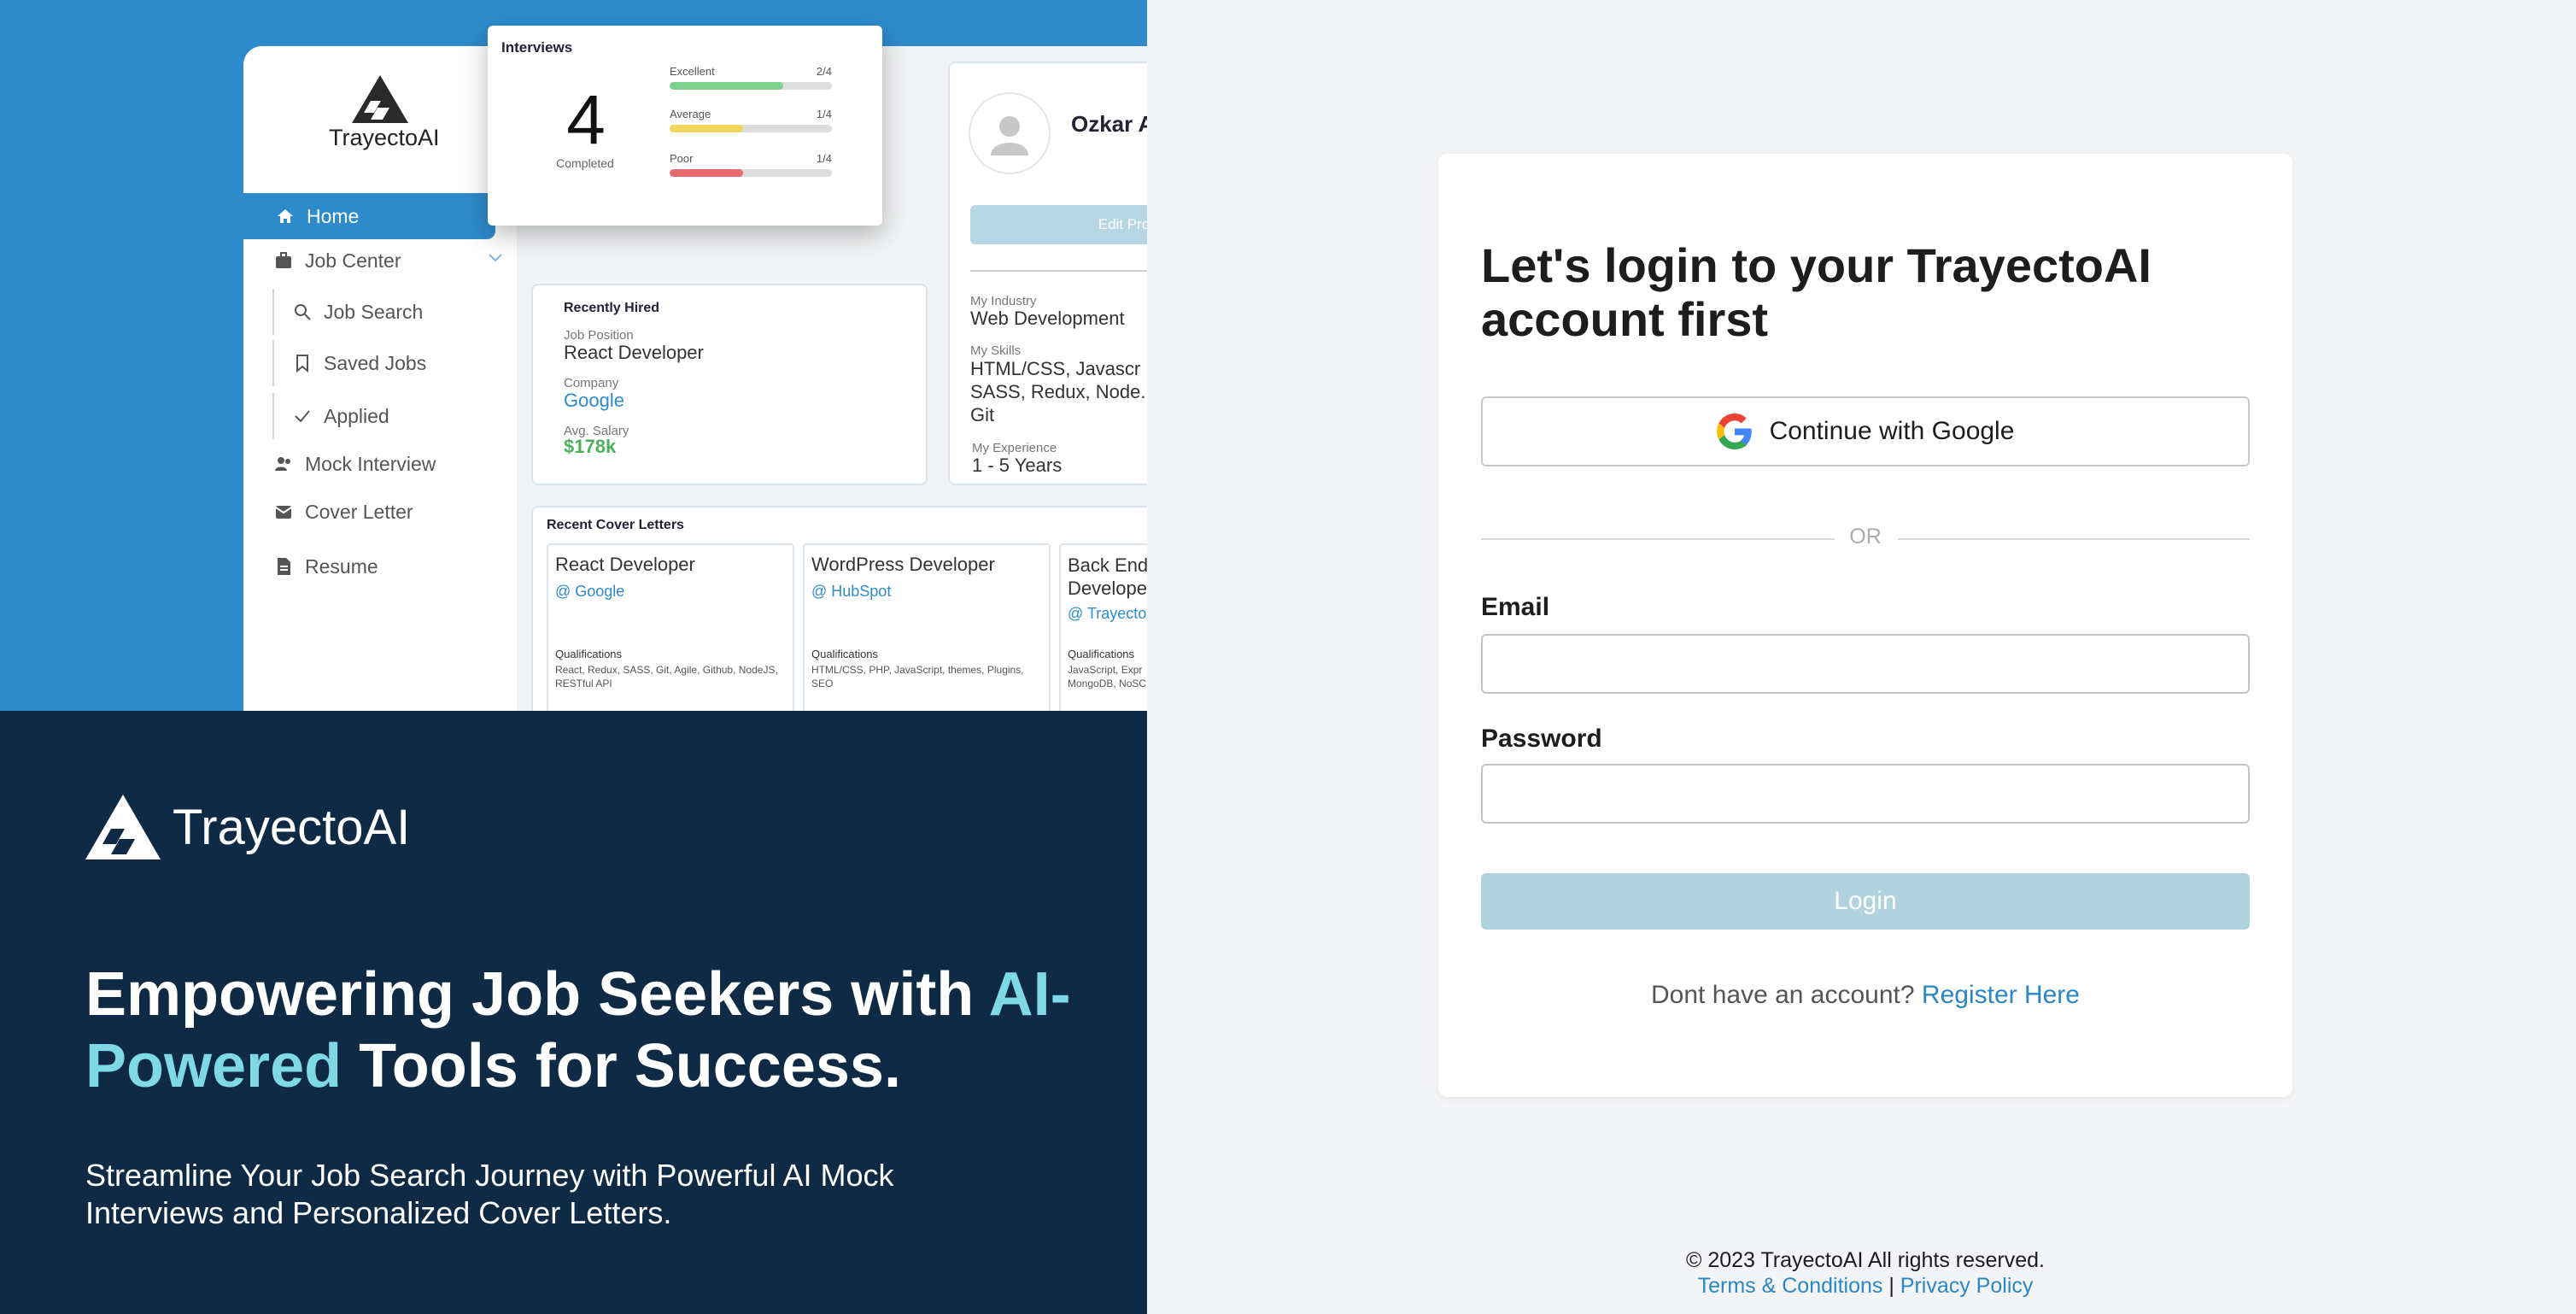 This screenshot has height=1314, width=2576. Describe the element at coordinates (1107, 676) in the screenshot. I see `qualifications-value: JavaScript, Expr MongoDB, NoSC` at that location.